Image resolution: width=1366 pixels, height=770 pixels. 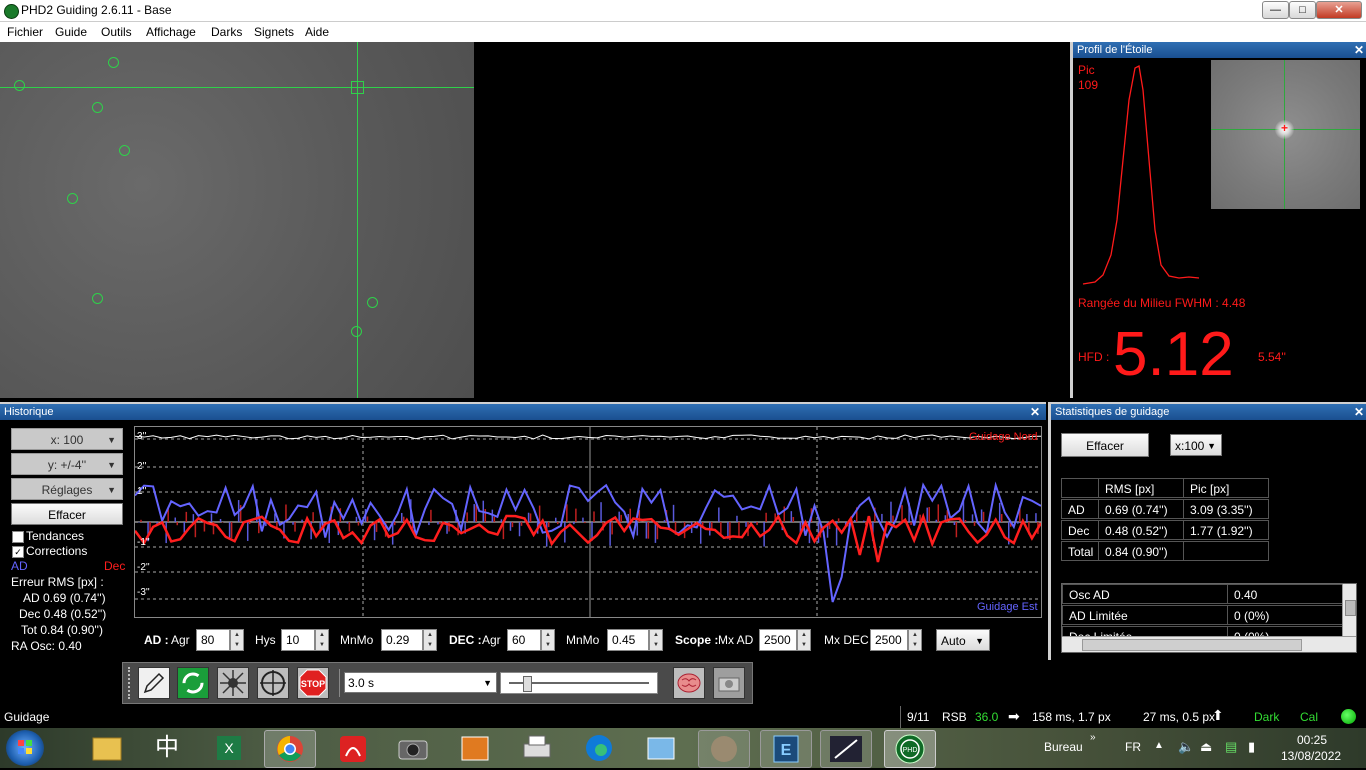 I want to click on taskbar-explorer, so click(x=107, y=748).